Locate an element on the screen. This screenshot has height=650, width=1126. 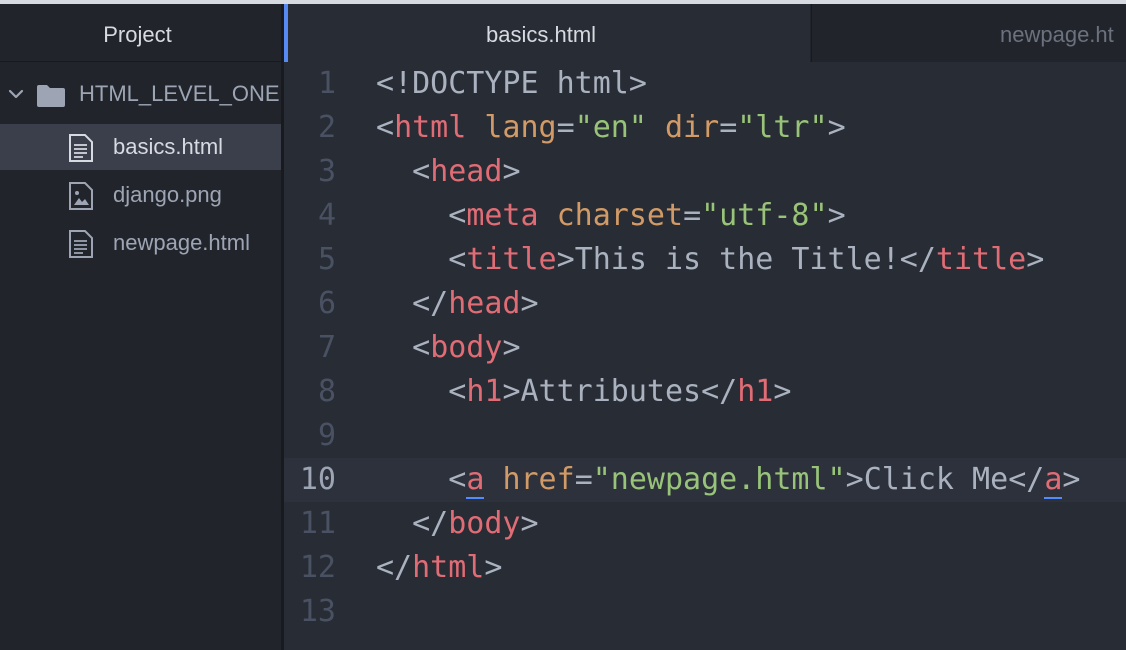
code-content: <!DOCTYPE html> is located at coordinates (511, 83).